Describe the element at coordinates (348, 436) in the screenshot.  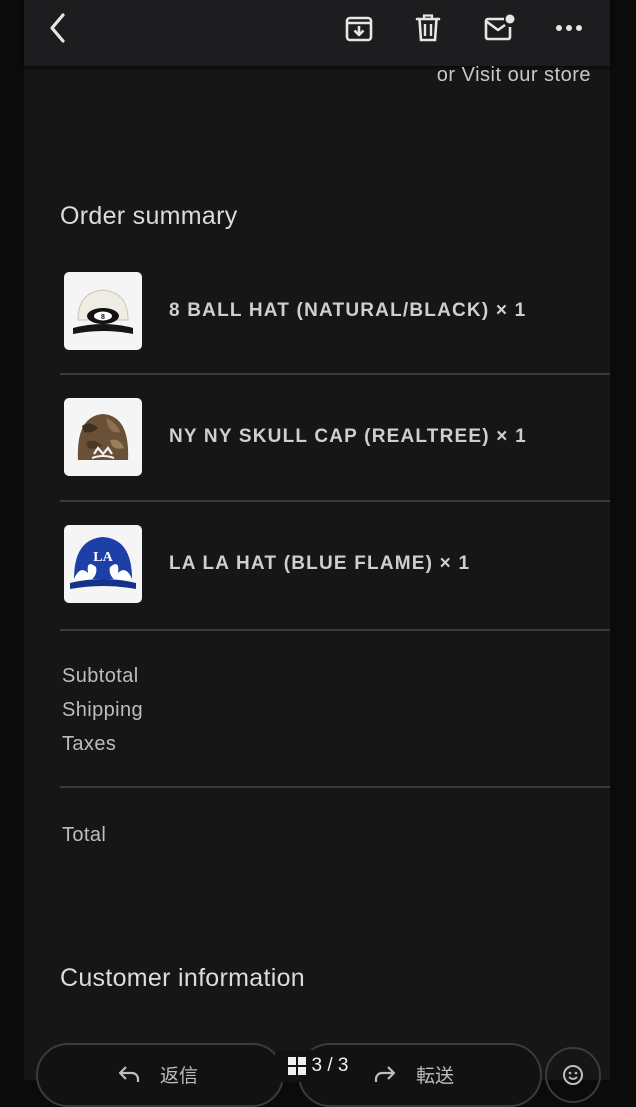
I see `item-label: NY NY SKULL CAP (REALTREE) × 1` at that location.